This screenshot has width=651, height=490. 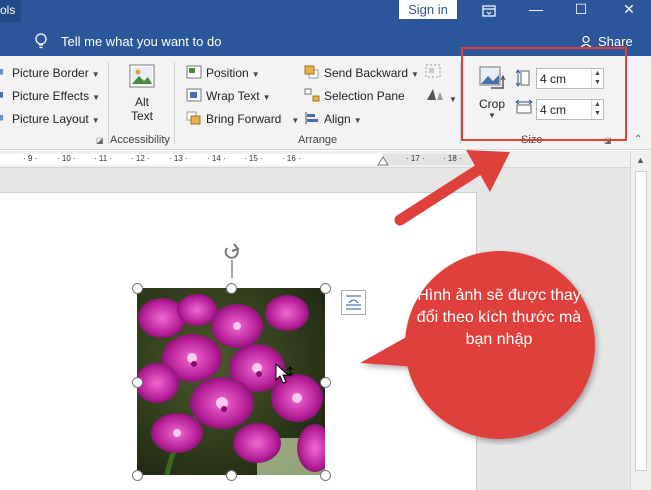 I want to click on picture-styles-launcher: ◪, so click(x=100, y=140).